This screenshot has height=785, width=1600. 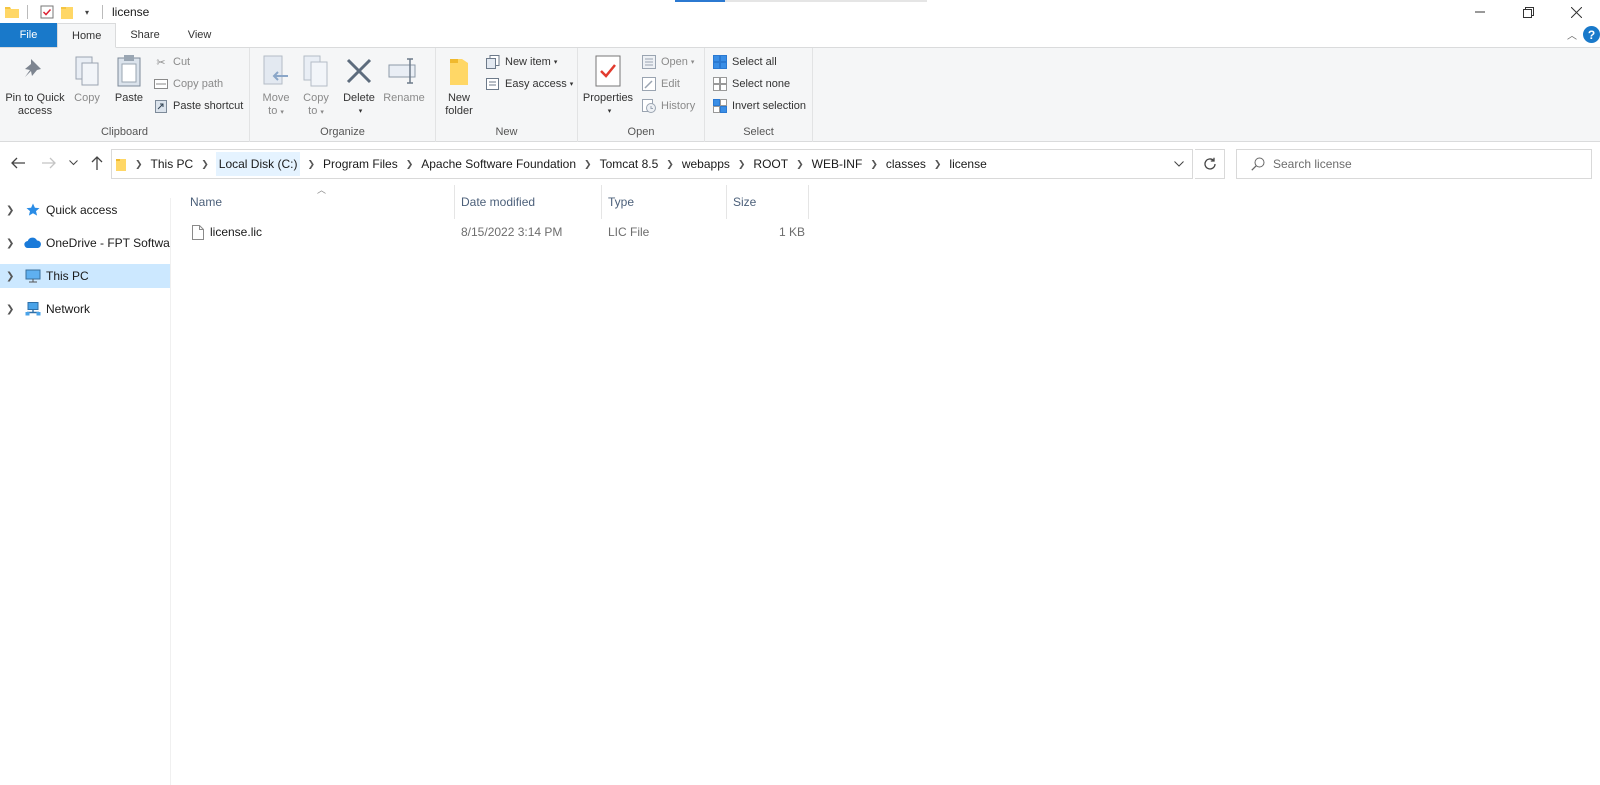 What do you see at coordinates (49, 163) in the screenshot?
I see `forward-button` at bounding box center [49, 163].